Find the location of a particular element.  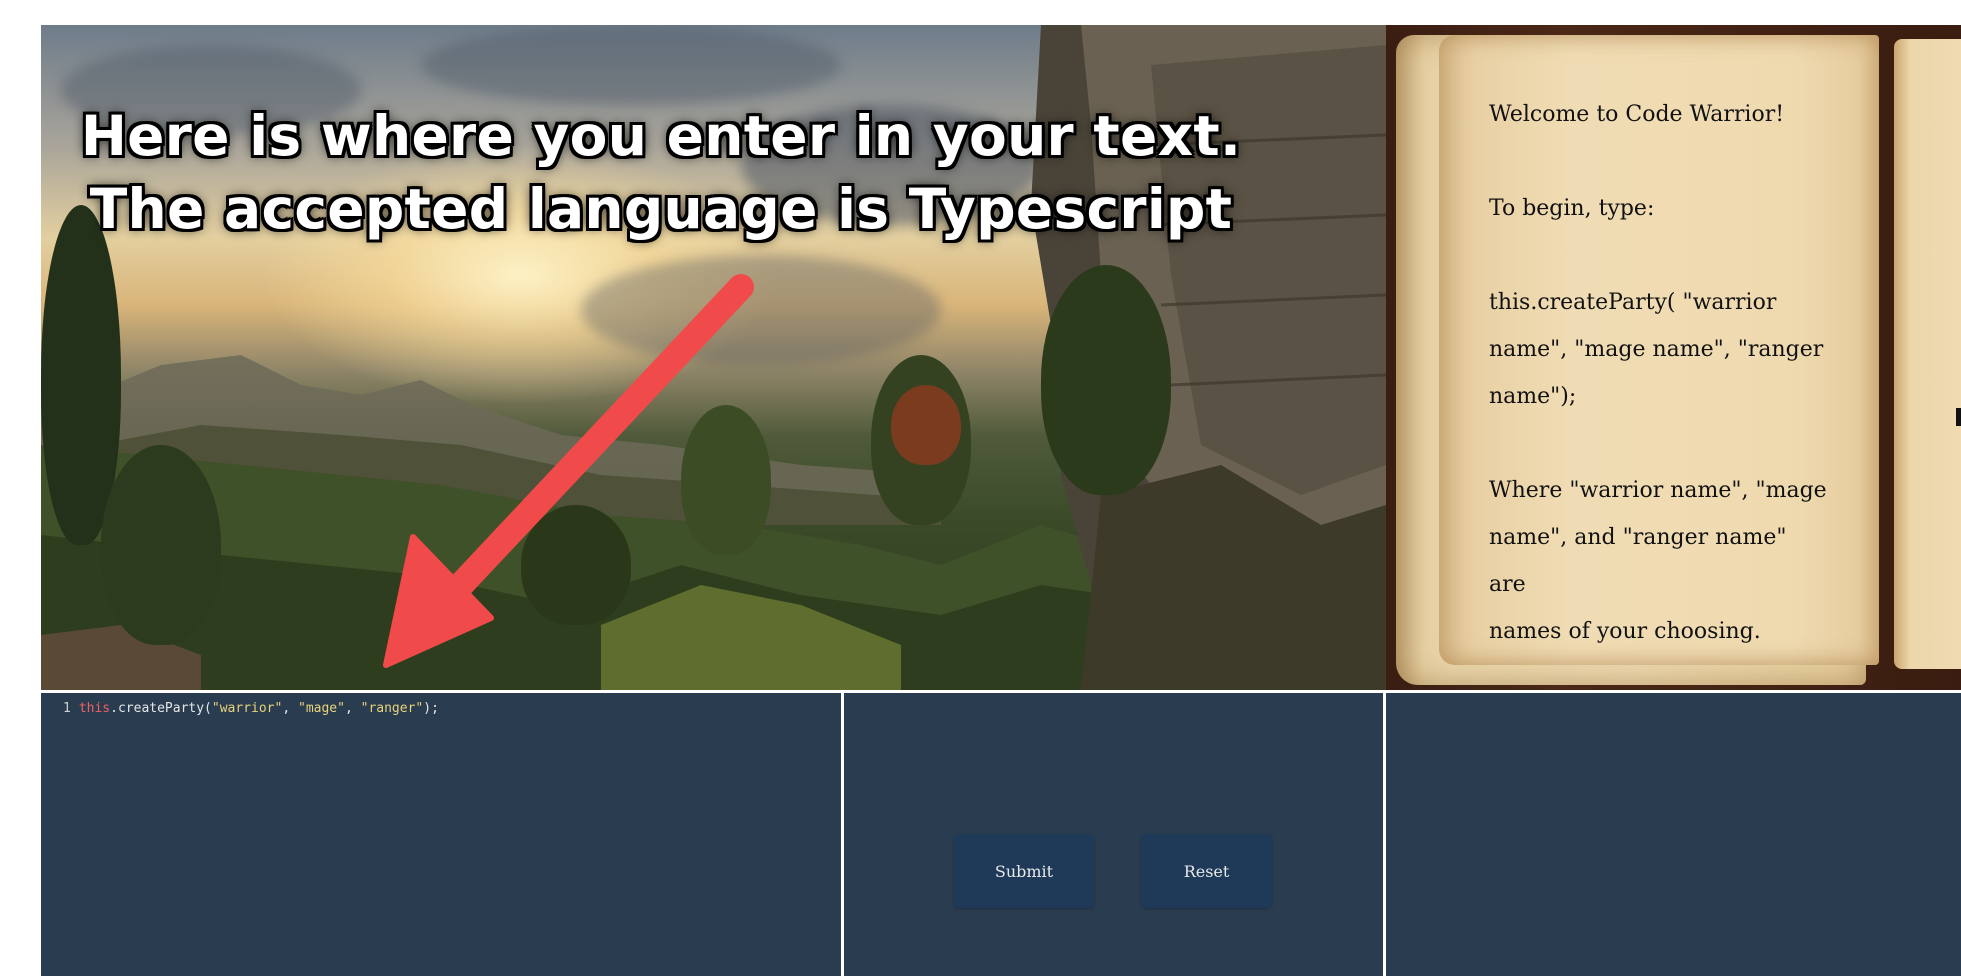

book-page-right is located at coordinates (1927, 354).